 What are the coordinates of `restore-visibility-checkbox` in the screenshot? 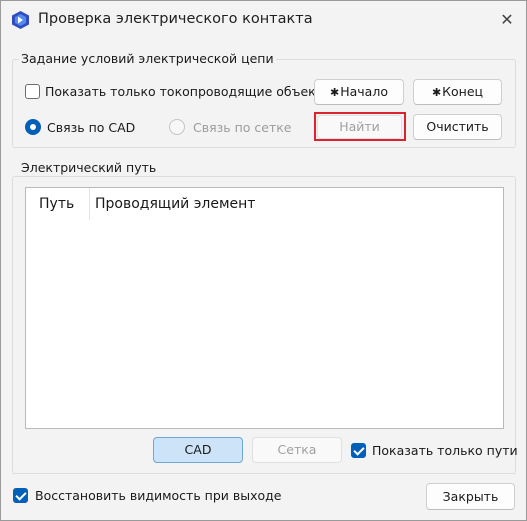 It's located at (20, 495).